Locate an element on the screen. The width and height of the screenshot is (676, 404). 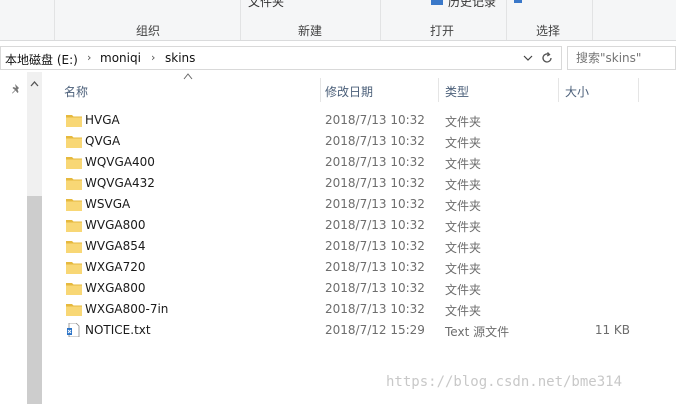
file-name: QVGA is located at coordinates (103, 141).